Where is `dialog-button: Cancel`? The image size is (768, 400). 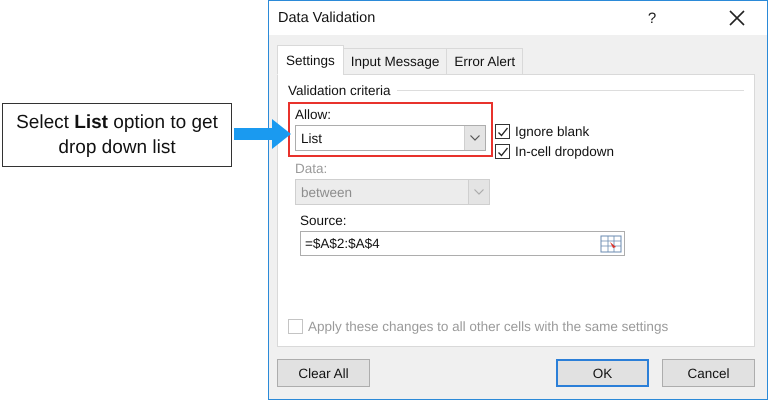 dialog-button: Cancel is located at coordinates (708, 373).